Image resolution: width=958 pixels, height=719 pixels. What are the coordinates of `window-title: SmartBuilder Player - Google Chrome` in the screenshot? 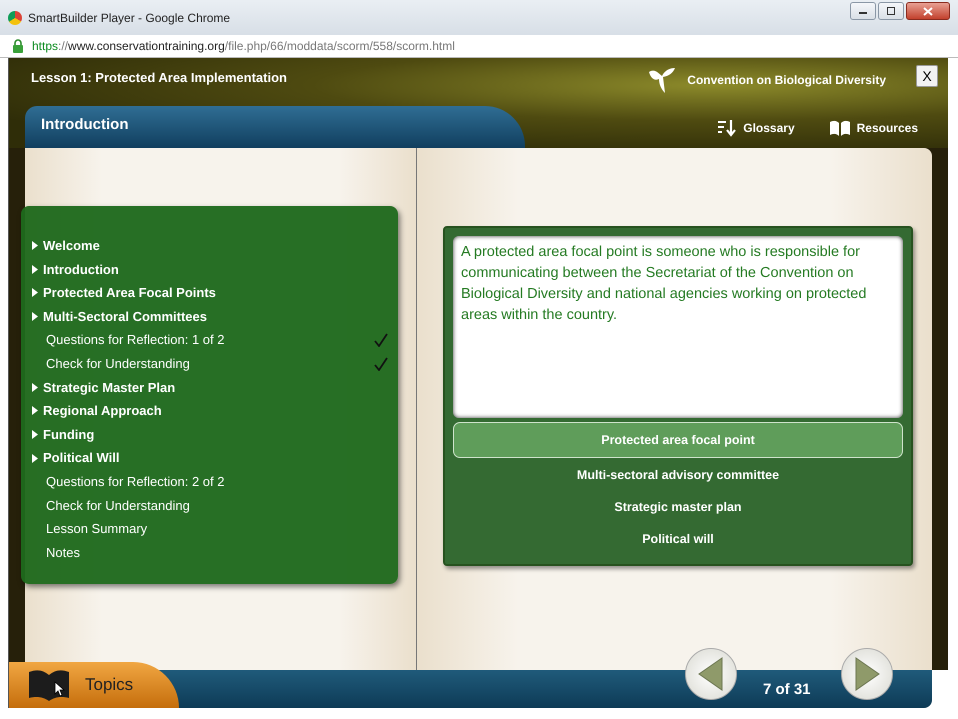 It's located at (129, 18).